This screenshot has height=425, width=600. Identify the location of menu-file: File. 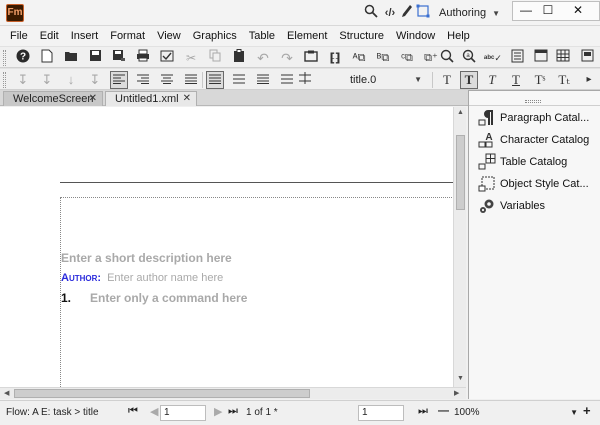
(19, 36).